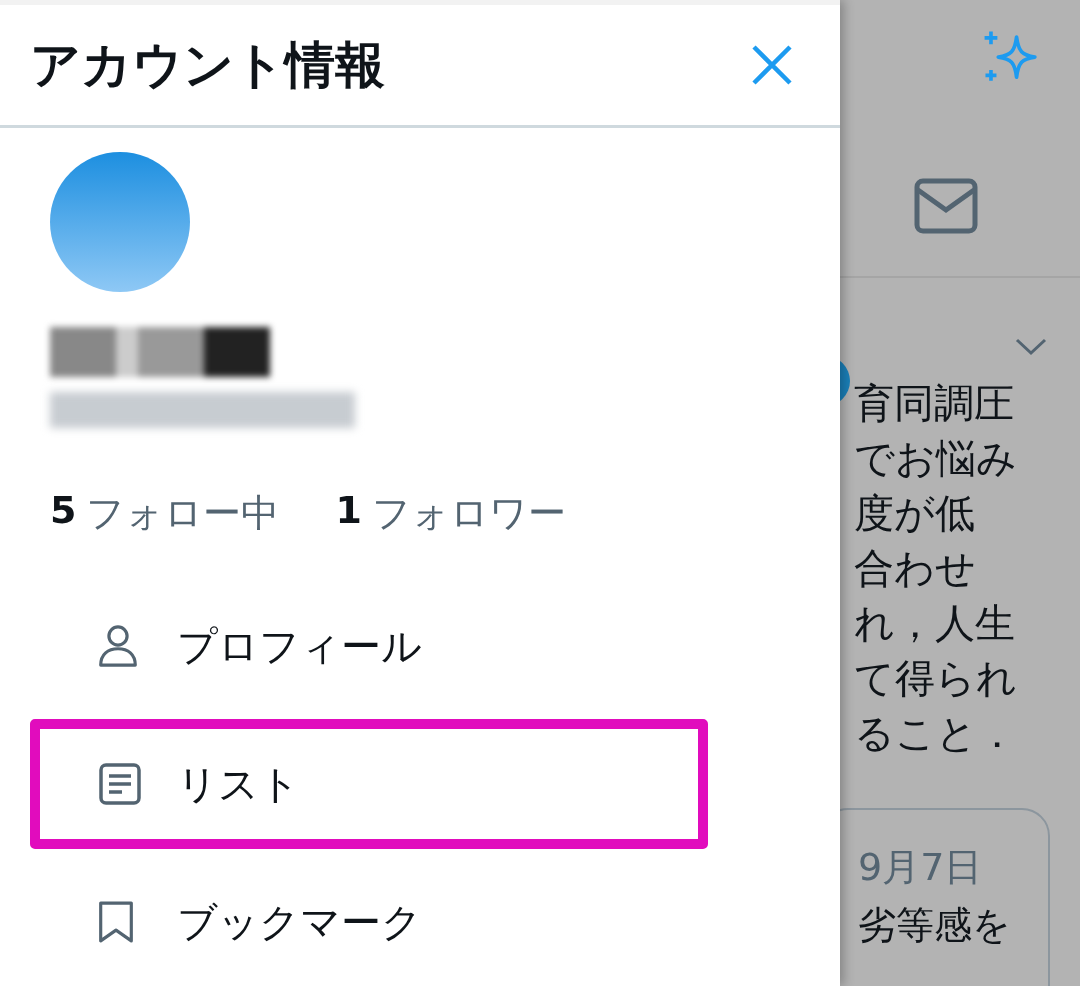 The width and height of the screenshot is (1080, 986). What do you see at coordinates (63, 511) in the screenshot?
I see `stat-count: 5` at bounding box center [63, 511].